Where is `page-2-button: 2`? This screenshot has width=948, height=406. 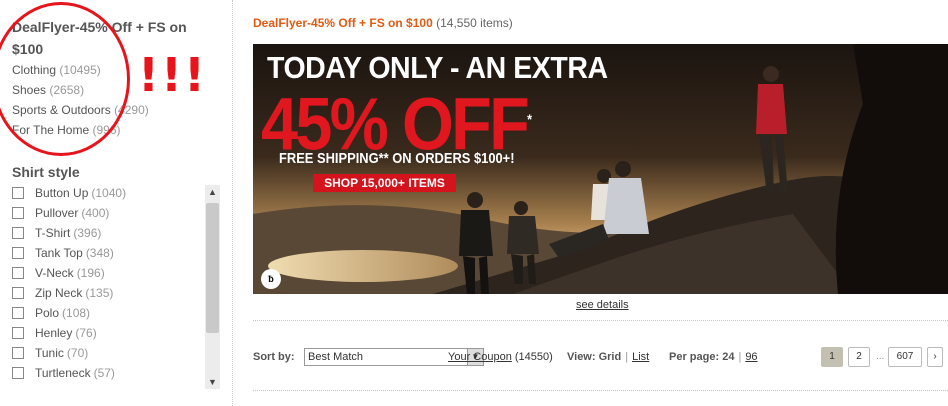 page-2-button: 2 is located at coordinates (859, 357).